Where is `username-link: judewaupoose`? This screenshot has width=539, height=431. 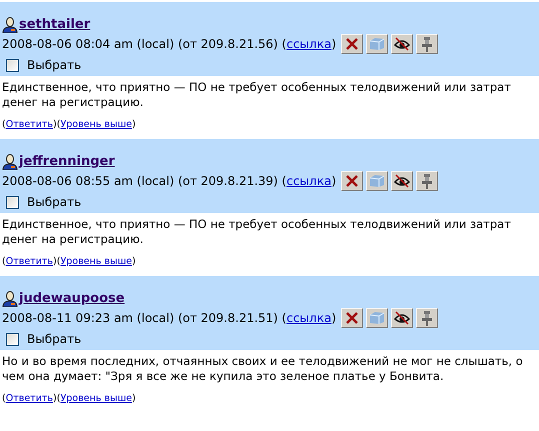
username-link: judewaupoose is located at coordinates (72, 299).